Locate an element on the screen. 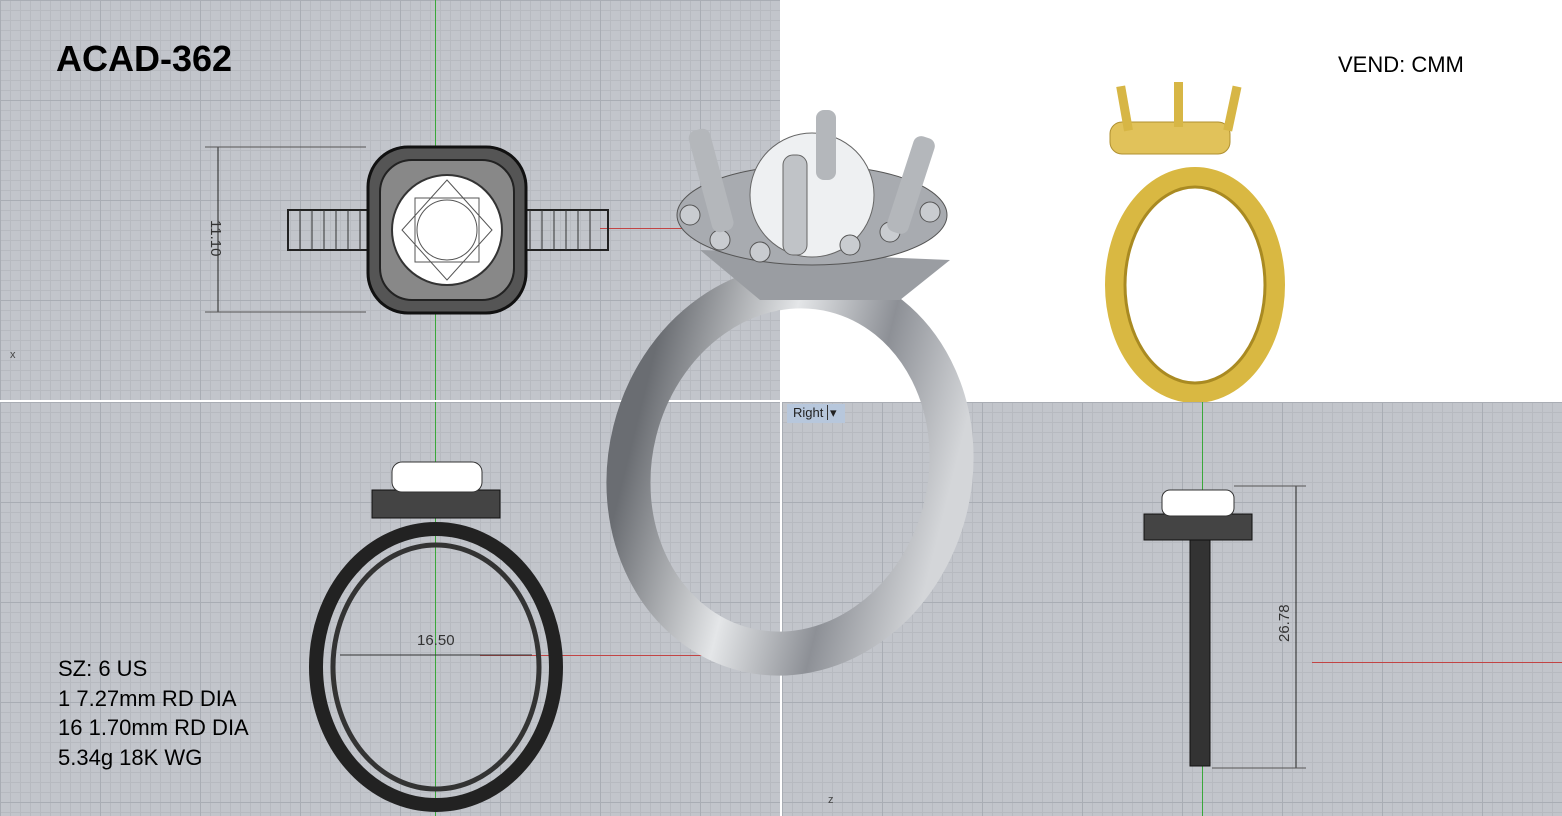 This screenshot has height=816, width=1562. spec-accent-stones: 16 1.70mm RD DIA is located at coordinates (153, 727).